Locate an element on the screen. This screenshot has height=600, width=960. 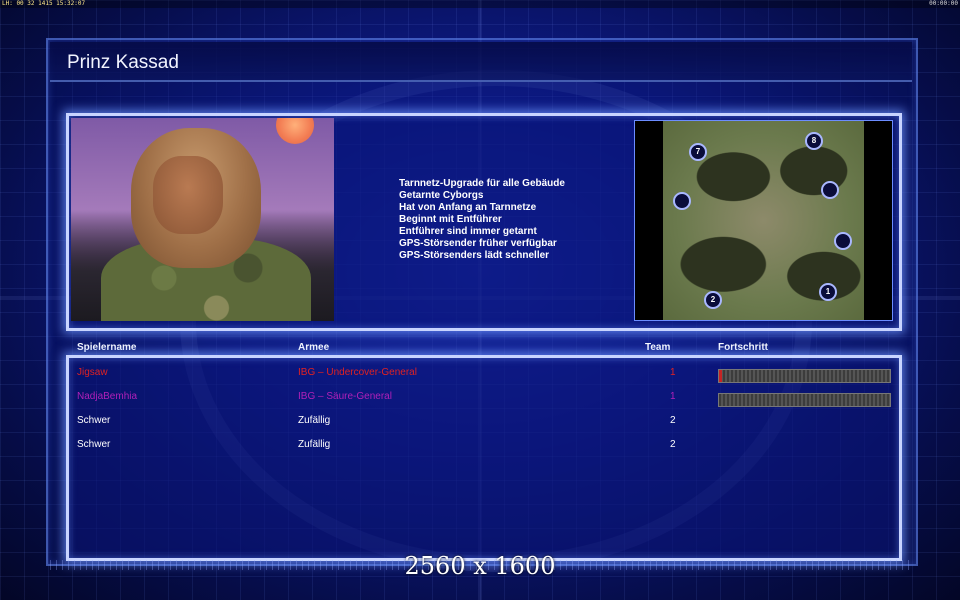
general-portrait is located at coordinates (202, 219).